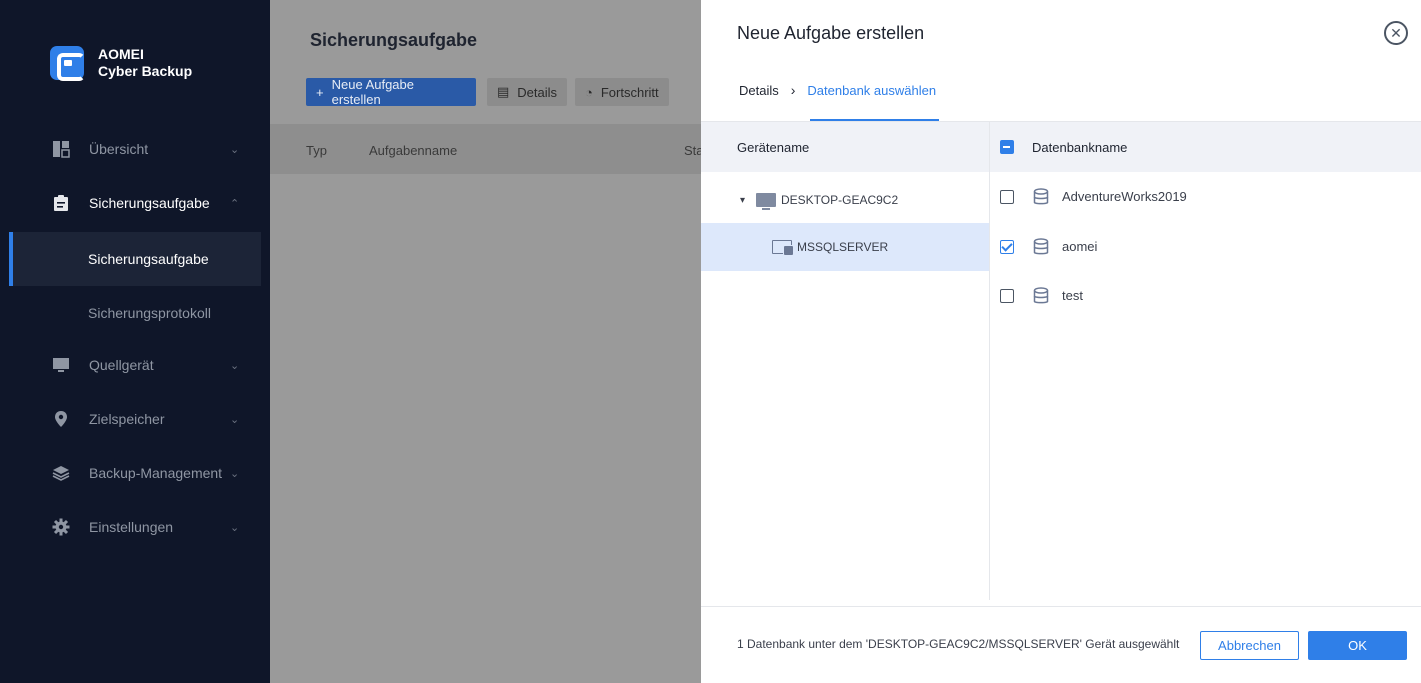 This screenshot has height=683, width=1421. Describe the element at coordinates (1080, 246) in the screenshot. I see `database-name: aomei` at that location.